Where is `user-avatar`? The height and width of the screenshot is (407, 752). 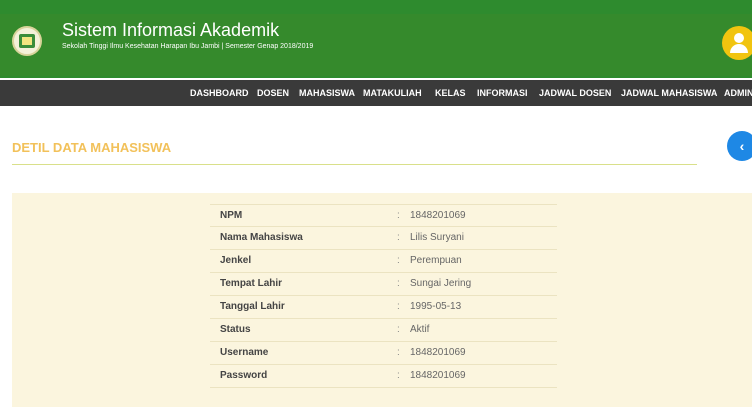
user-avatar is located at coordinates (737, 43).